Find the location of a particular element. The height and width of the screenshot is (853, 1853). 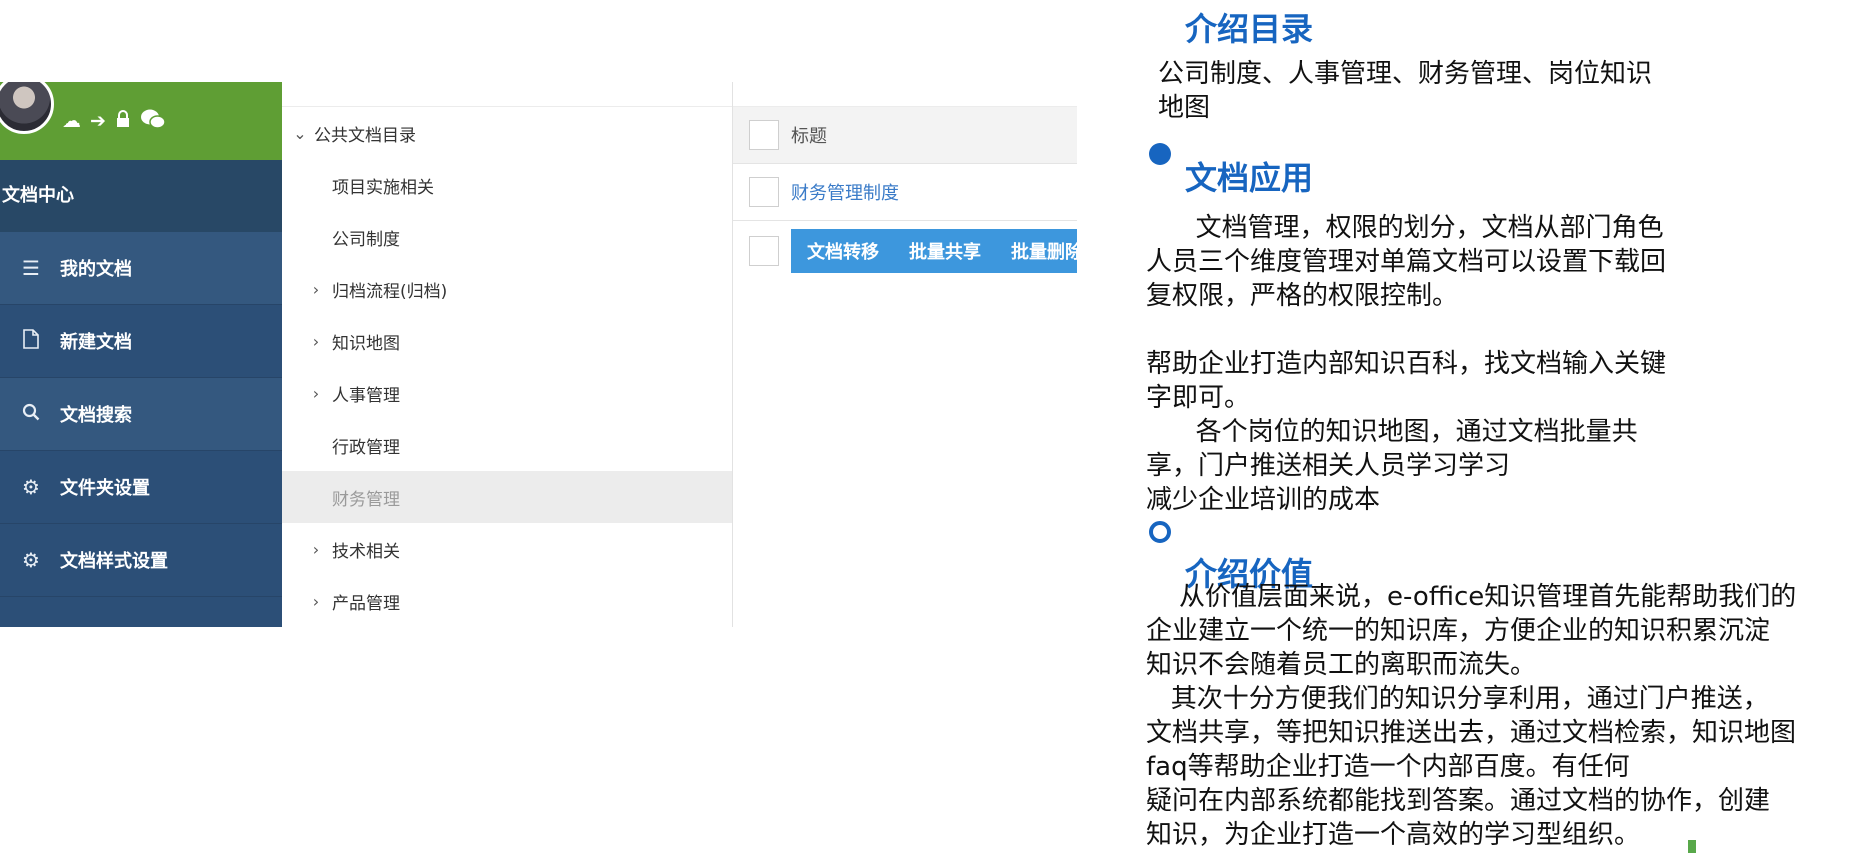

nav-list: ☰ 我的文档 新建文档 文档搜索 ⚙ 文件夹设置 ⚙ 文档样式设置 is located at coordinates (141, 414).